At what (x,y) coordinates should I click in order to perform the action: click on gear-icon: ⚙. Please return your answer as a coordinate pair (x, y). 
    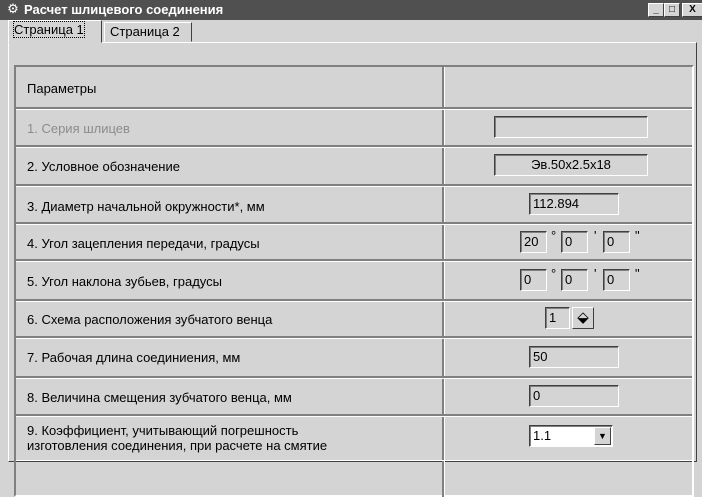
    Looking at the image, I should click on (13, 8).